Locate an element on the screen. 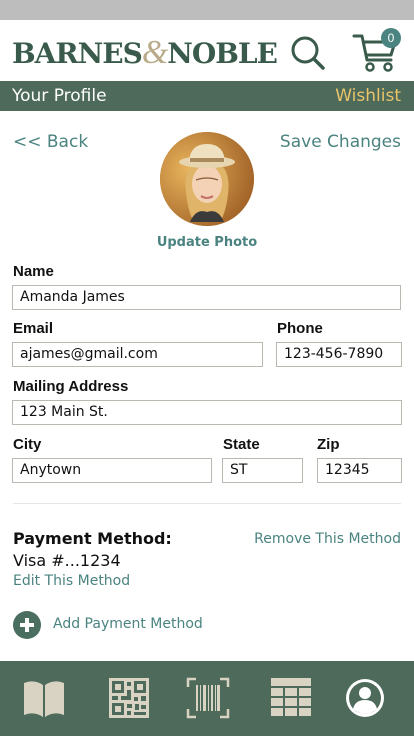 The width and height of the screenshot is (414, 736). book-icon is located at coordinates (44, 699).